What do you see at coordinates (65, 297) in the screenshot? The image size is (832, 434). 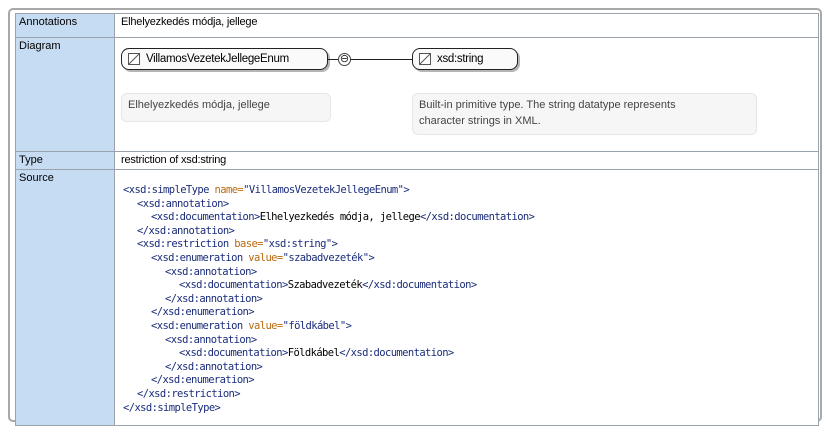 I see `source-label: Source` at bounding box center [65, 297].